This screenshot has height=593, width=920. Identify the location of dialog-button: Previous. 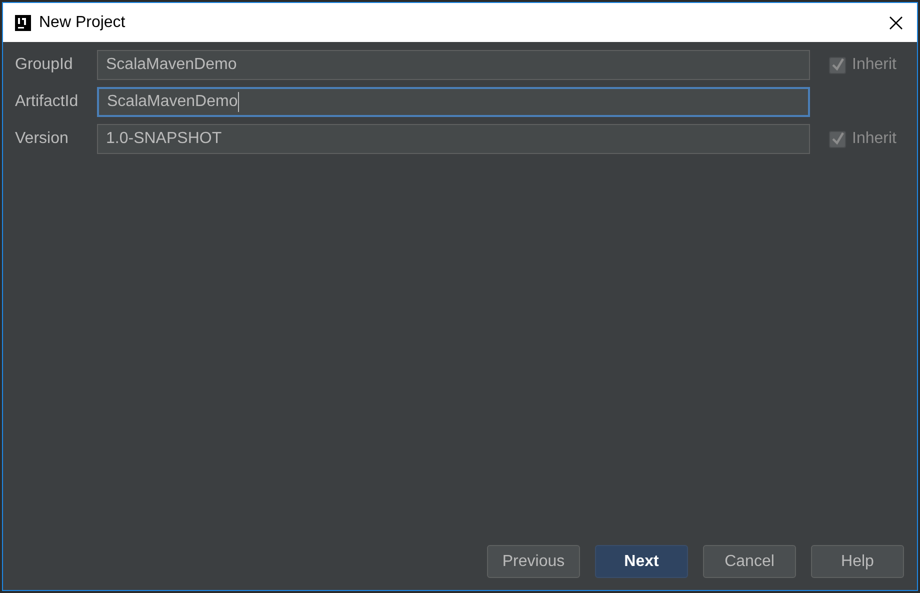
(533, 561).